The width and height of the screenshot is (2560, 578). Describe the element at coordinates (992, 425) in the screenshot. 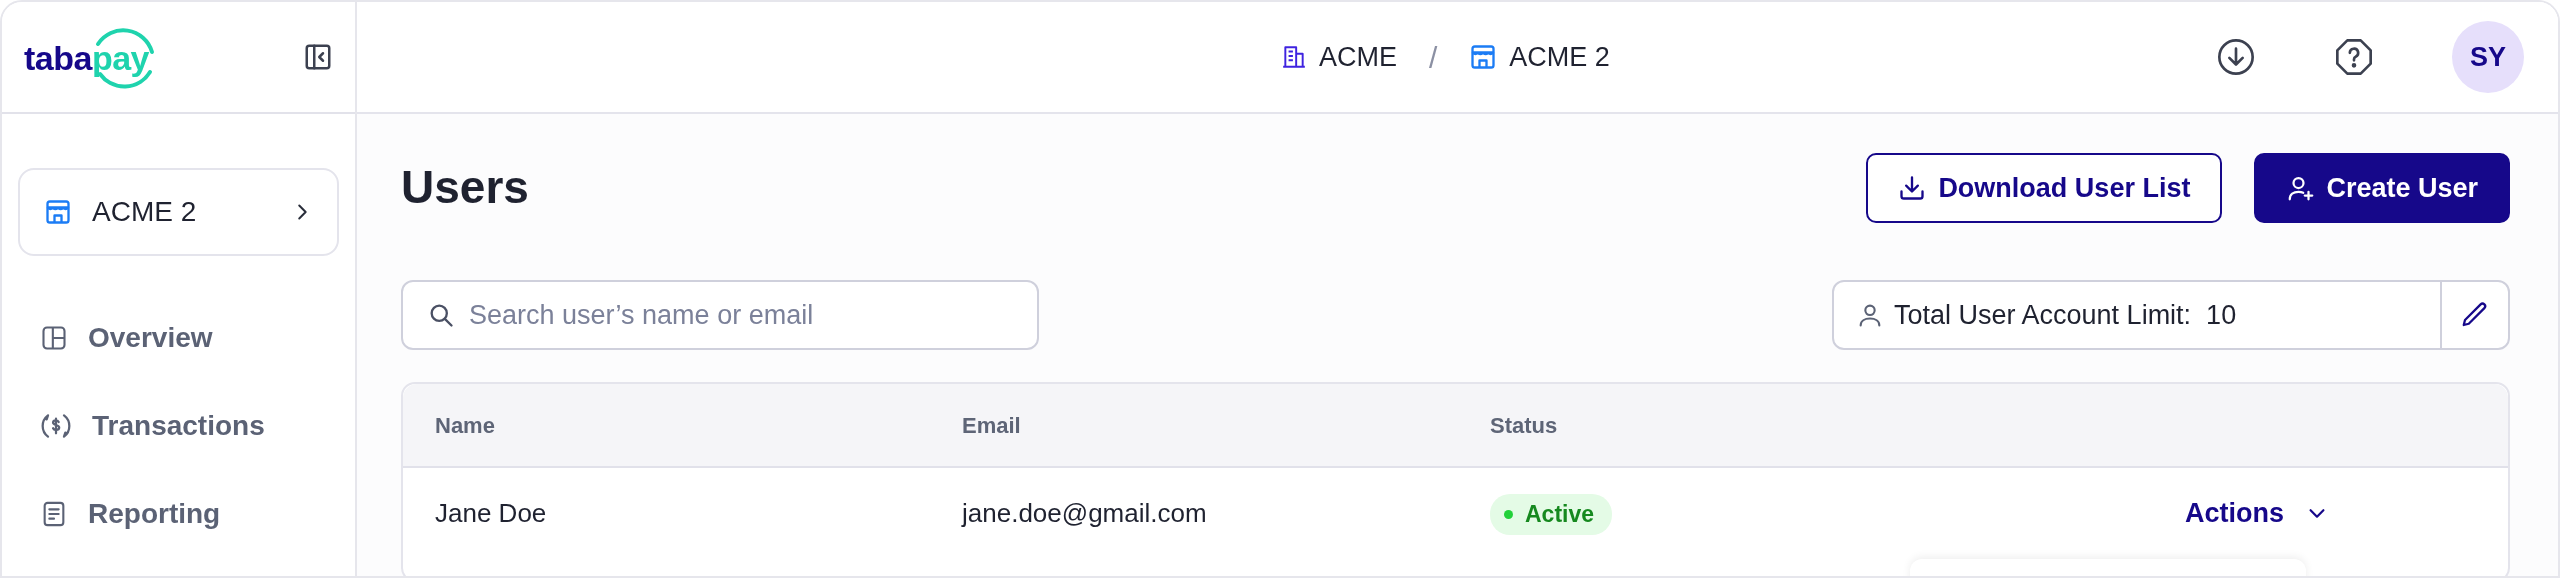

I see `column-header: Email` at that location.